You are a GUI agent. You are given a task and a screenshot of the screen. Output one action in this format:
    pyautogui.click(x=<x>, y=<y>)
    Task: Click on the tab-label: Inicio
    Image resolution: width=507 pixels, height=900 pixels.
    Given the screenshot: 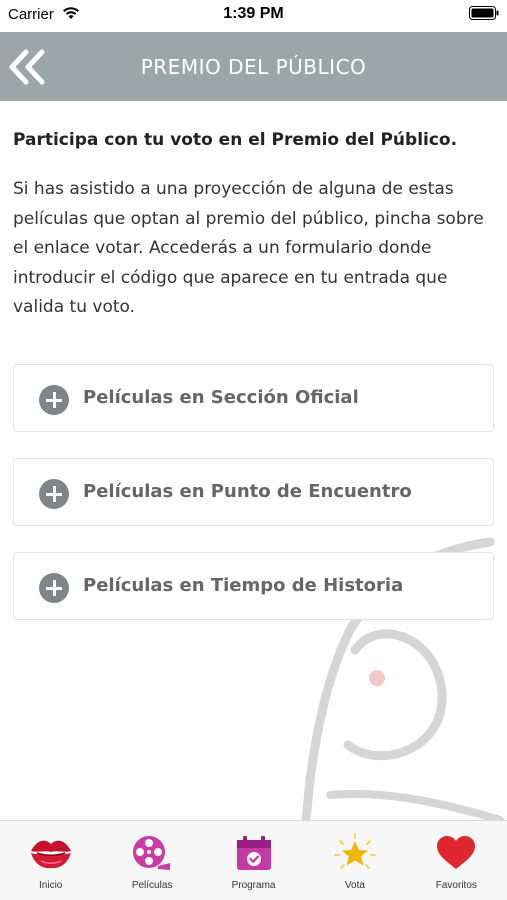 What is the action you would take?
    pyautogui.click(x=51, y=885)
    